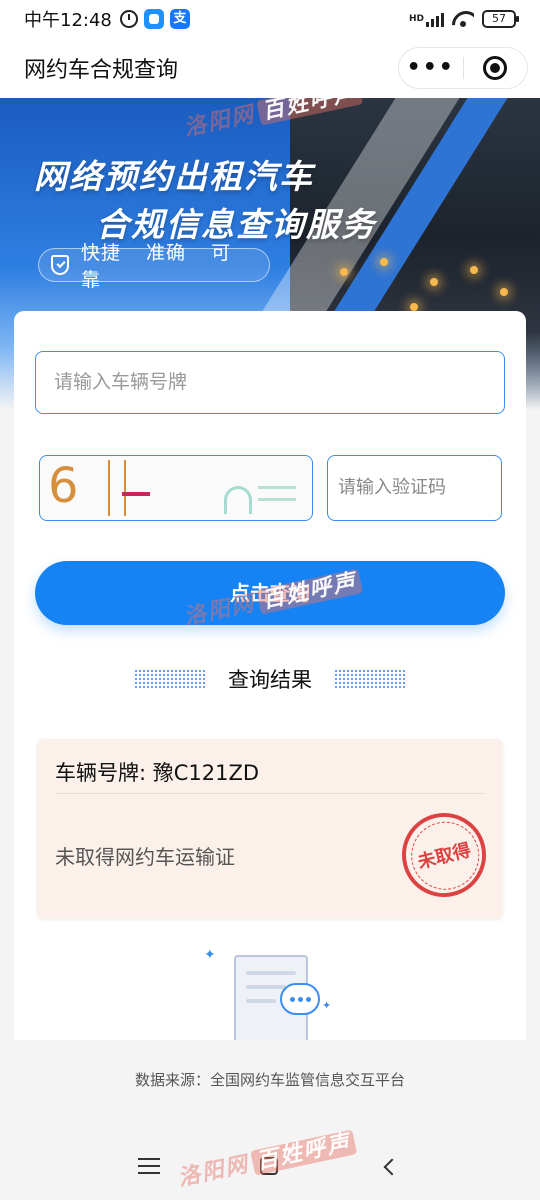  Describe the element at coordinates (179, 19) in the screenshot. I see `alipay-icon: 支` at that location.